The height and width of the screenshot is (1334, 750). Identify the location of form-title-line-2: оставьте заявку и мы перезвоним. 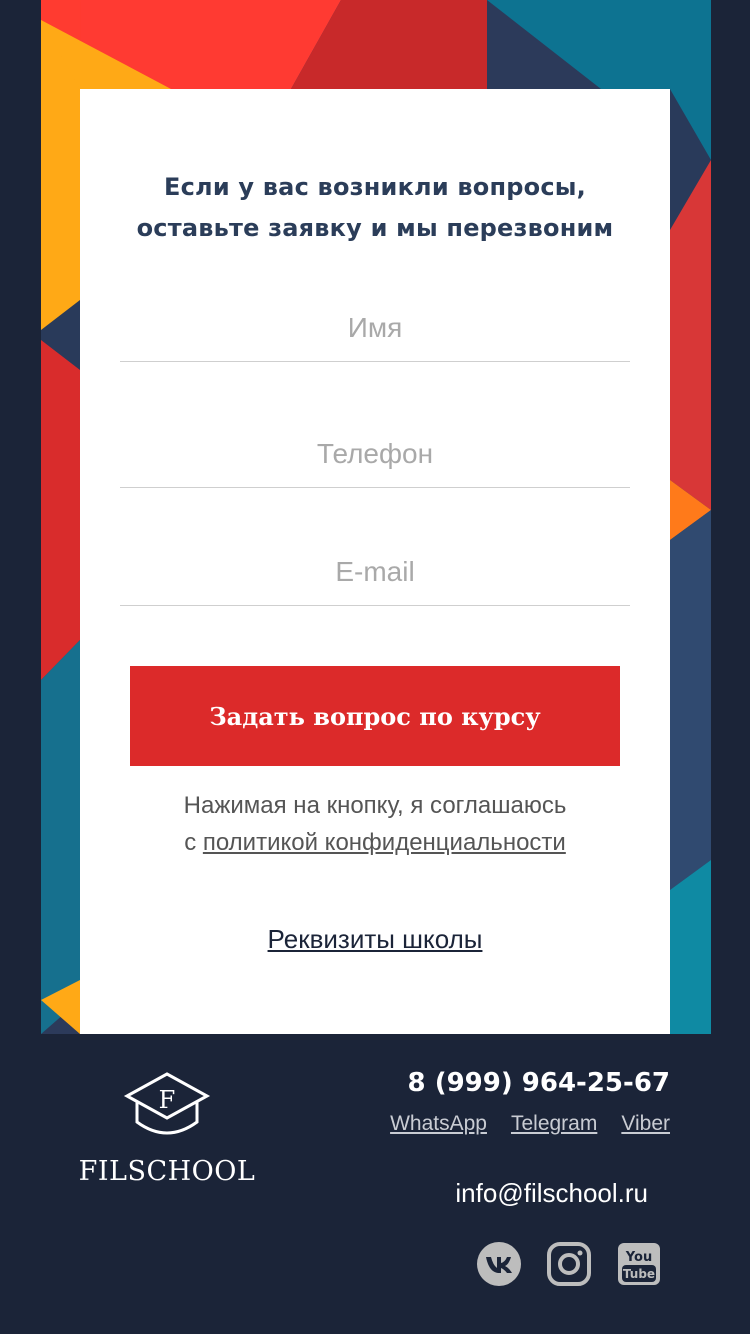
(375, 228).